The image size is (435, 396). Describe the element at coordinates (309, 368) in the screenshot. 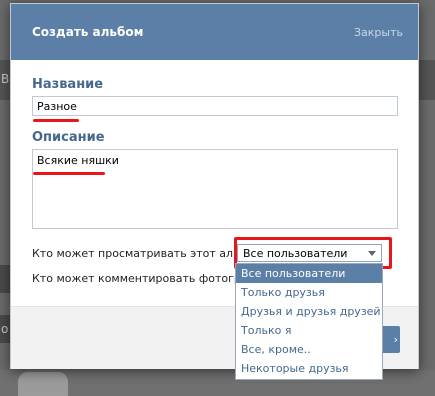

I see `dropdown-option: Некоторые друзья` at that location.